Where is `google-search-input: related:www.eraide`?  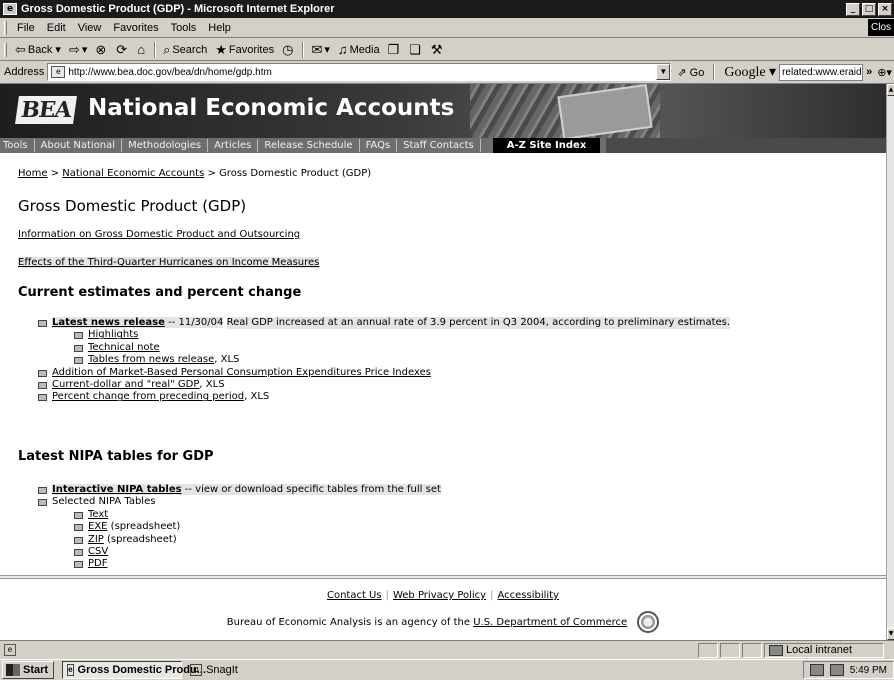
google-search-input: related:www.eraide is located at coordinates (821, 72).